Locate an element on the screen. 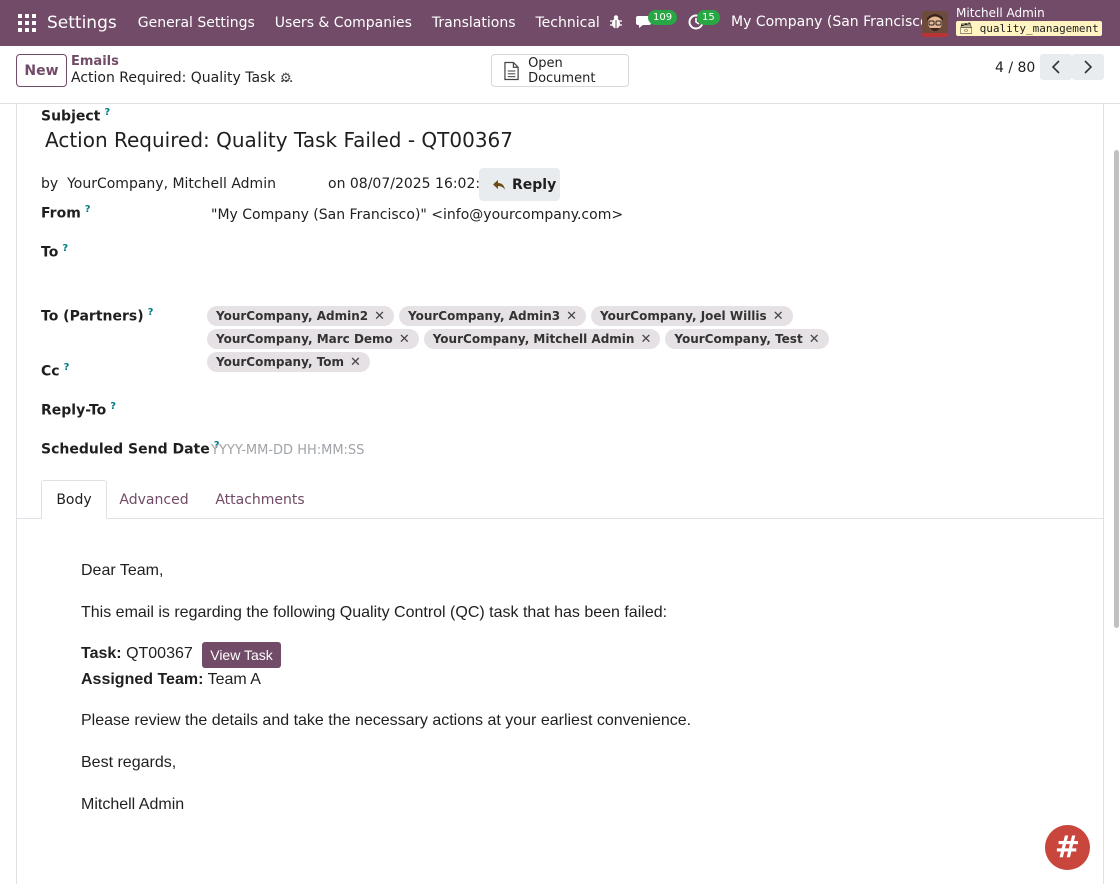 This screenshot has width=1120, height=884. author-line: by YourCompany, Mitchell Admin is located at coordinates (158, 184).